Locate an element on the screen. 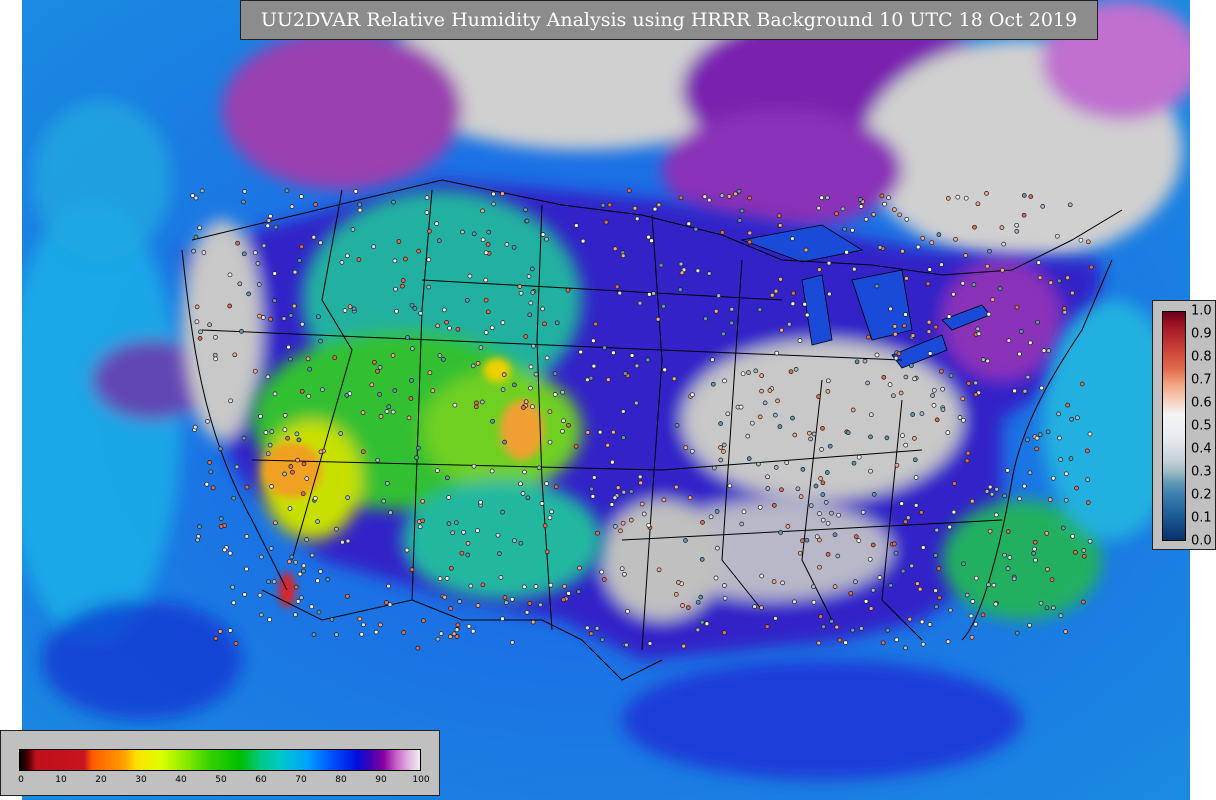 This screenshot has width=1216, height=800. fraction-tick: 0.1 is located at coordinates (1201, 518).